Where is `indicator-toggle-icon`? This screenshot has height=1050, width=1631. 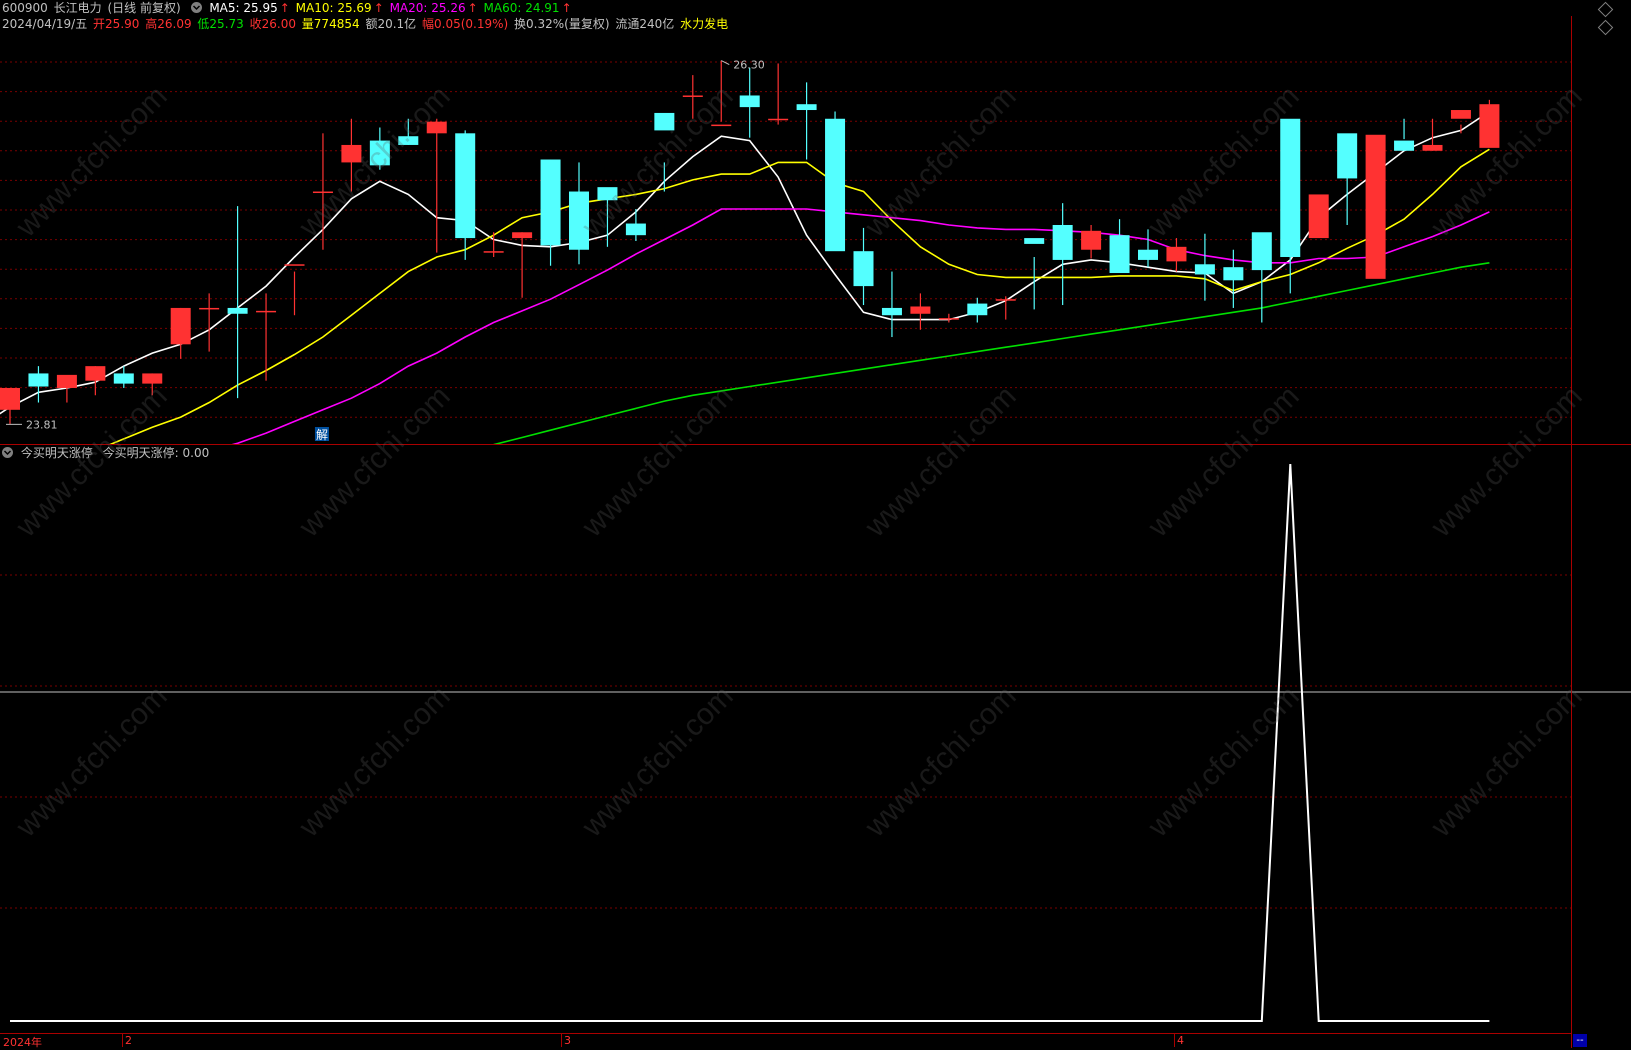
indicator-toggle-icon is located at coordinates (7, 452).